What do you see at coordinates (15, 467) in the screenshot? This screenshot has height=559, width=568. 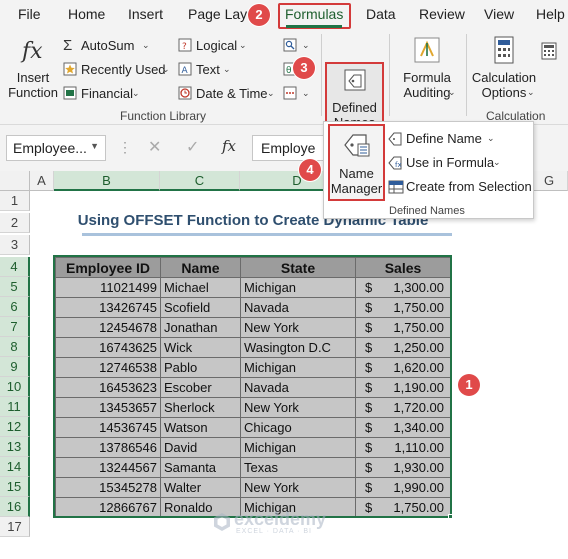 I see `row-header-14: 14` at bounding box center [15, 467].